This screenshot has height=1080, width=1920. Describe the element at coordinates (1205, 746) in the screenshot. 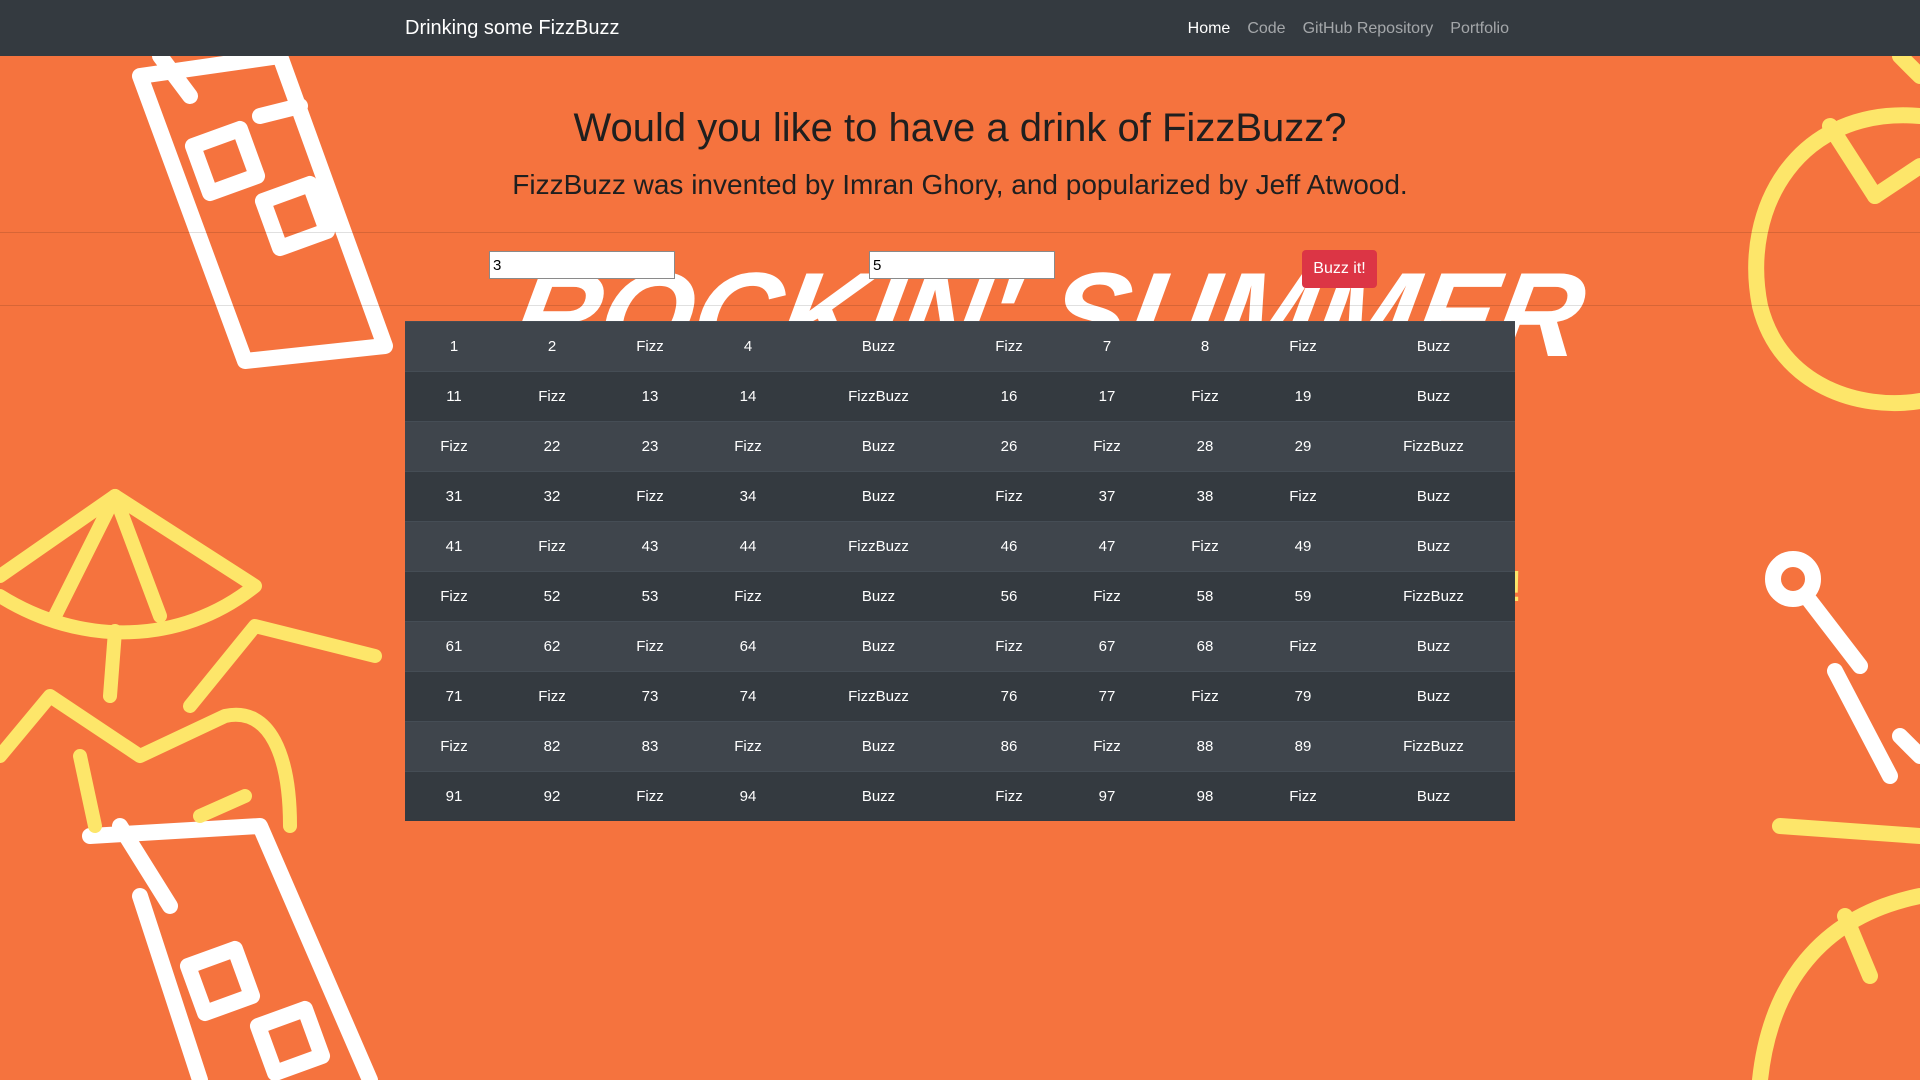

I see `table-cell: 88` at that location.